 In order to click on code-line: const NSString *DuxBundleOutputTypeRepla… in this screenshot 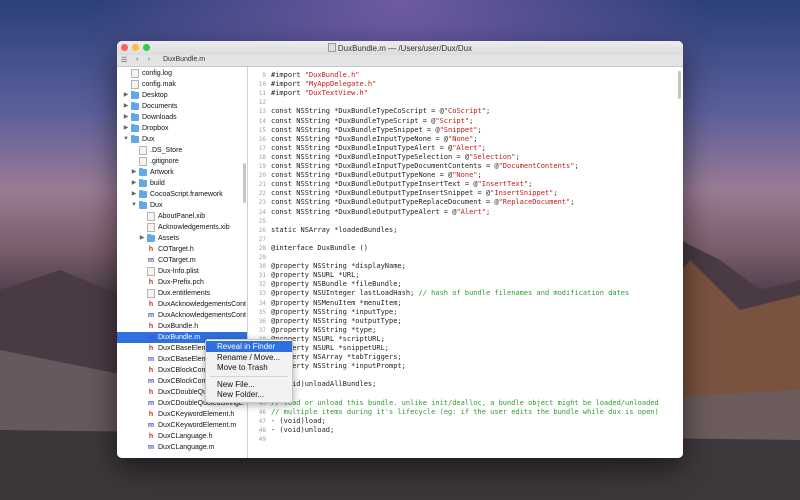, I will do `click(422, 202)`.